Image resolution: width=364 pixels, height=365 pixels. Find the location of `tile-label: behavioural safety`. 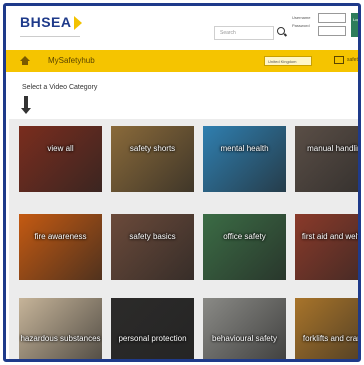

tile-label: behavioural safety is located at coordinates (244, 338).